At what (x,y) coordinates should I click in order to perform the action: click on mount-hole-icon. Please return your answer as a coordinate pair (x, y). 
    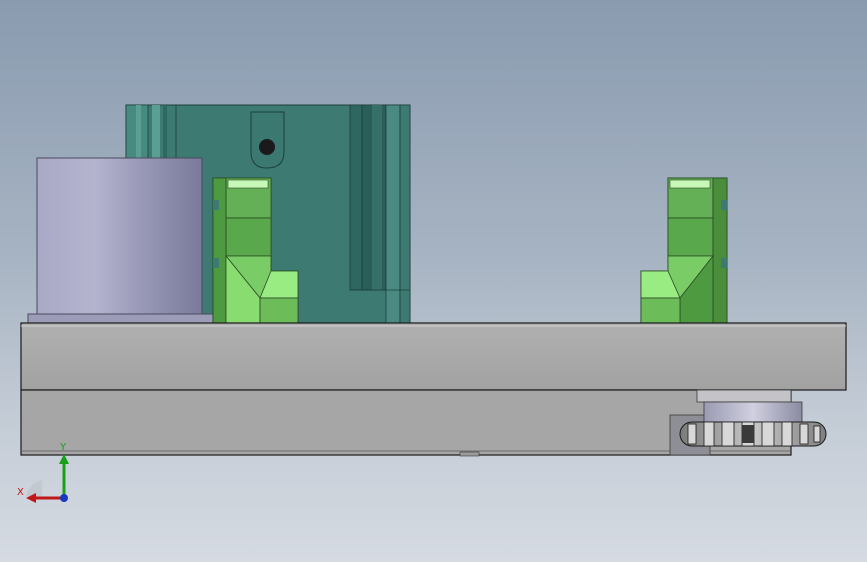
    Looking at the image, I should click on (267, 147).